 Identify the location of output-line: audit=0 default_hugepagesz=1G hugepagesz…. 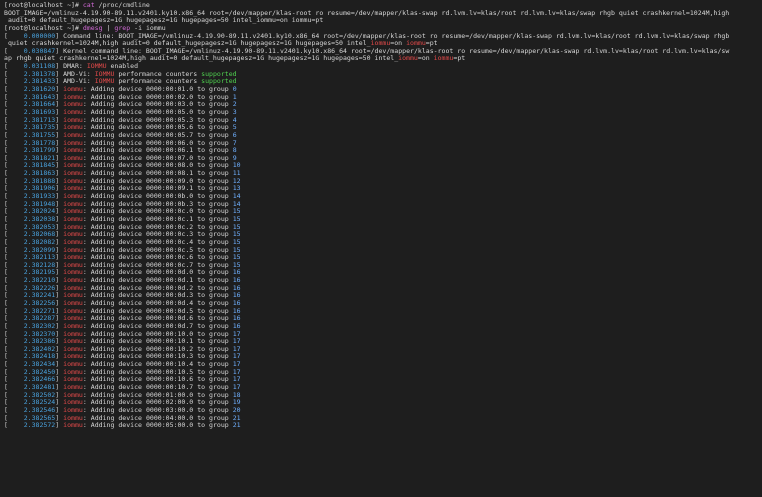
(382, 21).